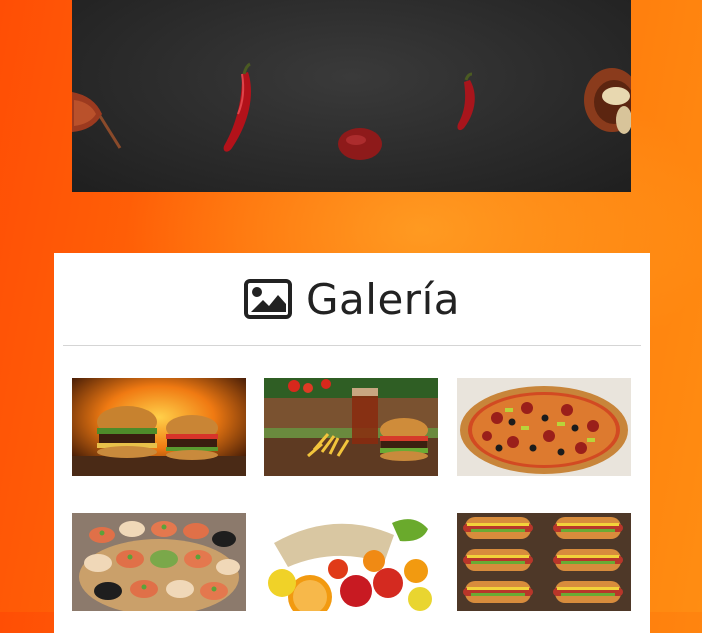 This screenshot has width=702, height=633. Describe the element at coordinates (268, 299) in the screenshot. I see `image-icon` at that location.